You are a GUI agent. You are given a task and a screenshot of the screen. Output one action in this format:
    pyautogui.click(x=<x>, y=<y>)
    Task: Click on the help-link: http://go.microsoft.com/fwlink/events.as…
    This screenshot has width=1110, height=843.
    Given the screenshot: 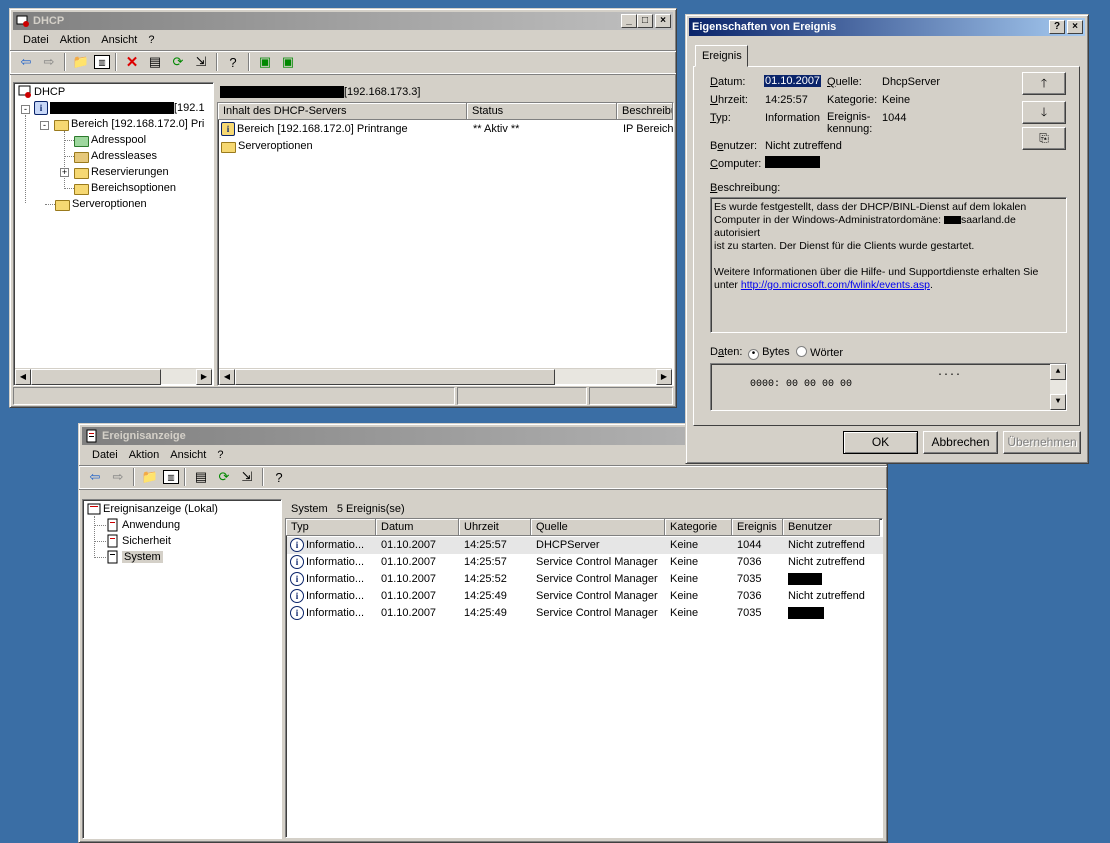 What is the action you would take?
    pyautogui.click(x=835, y=285)
    